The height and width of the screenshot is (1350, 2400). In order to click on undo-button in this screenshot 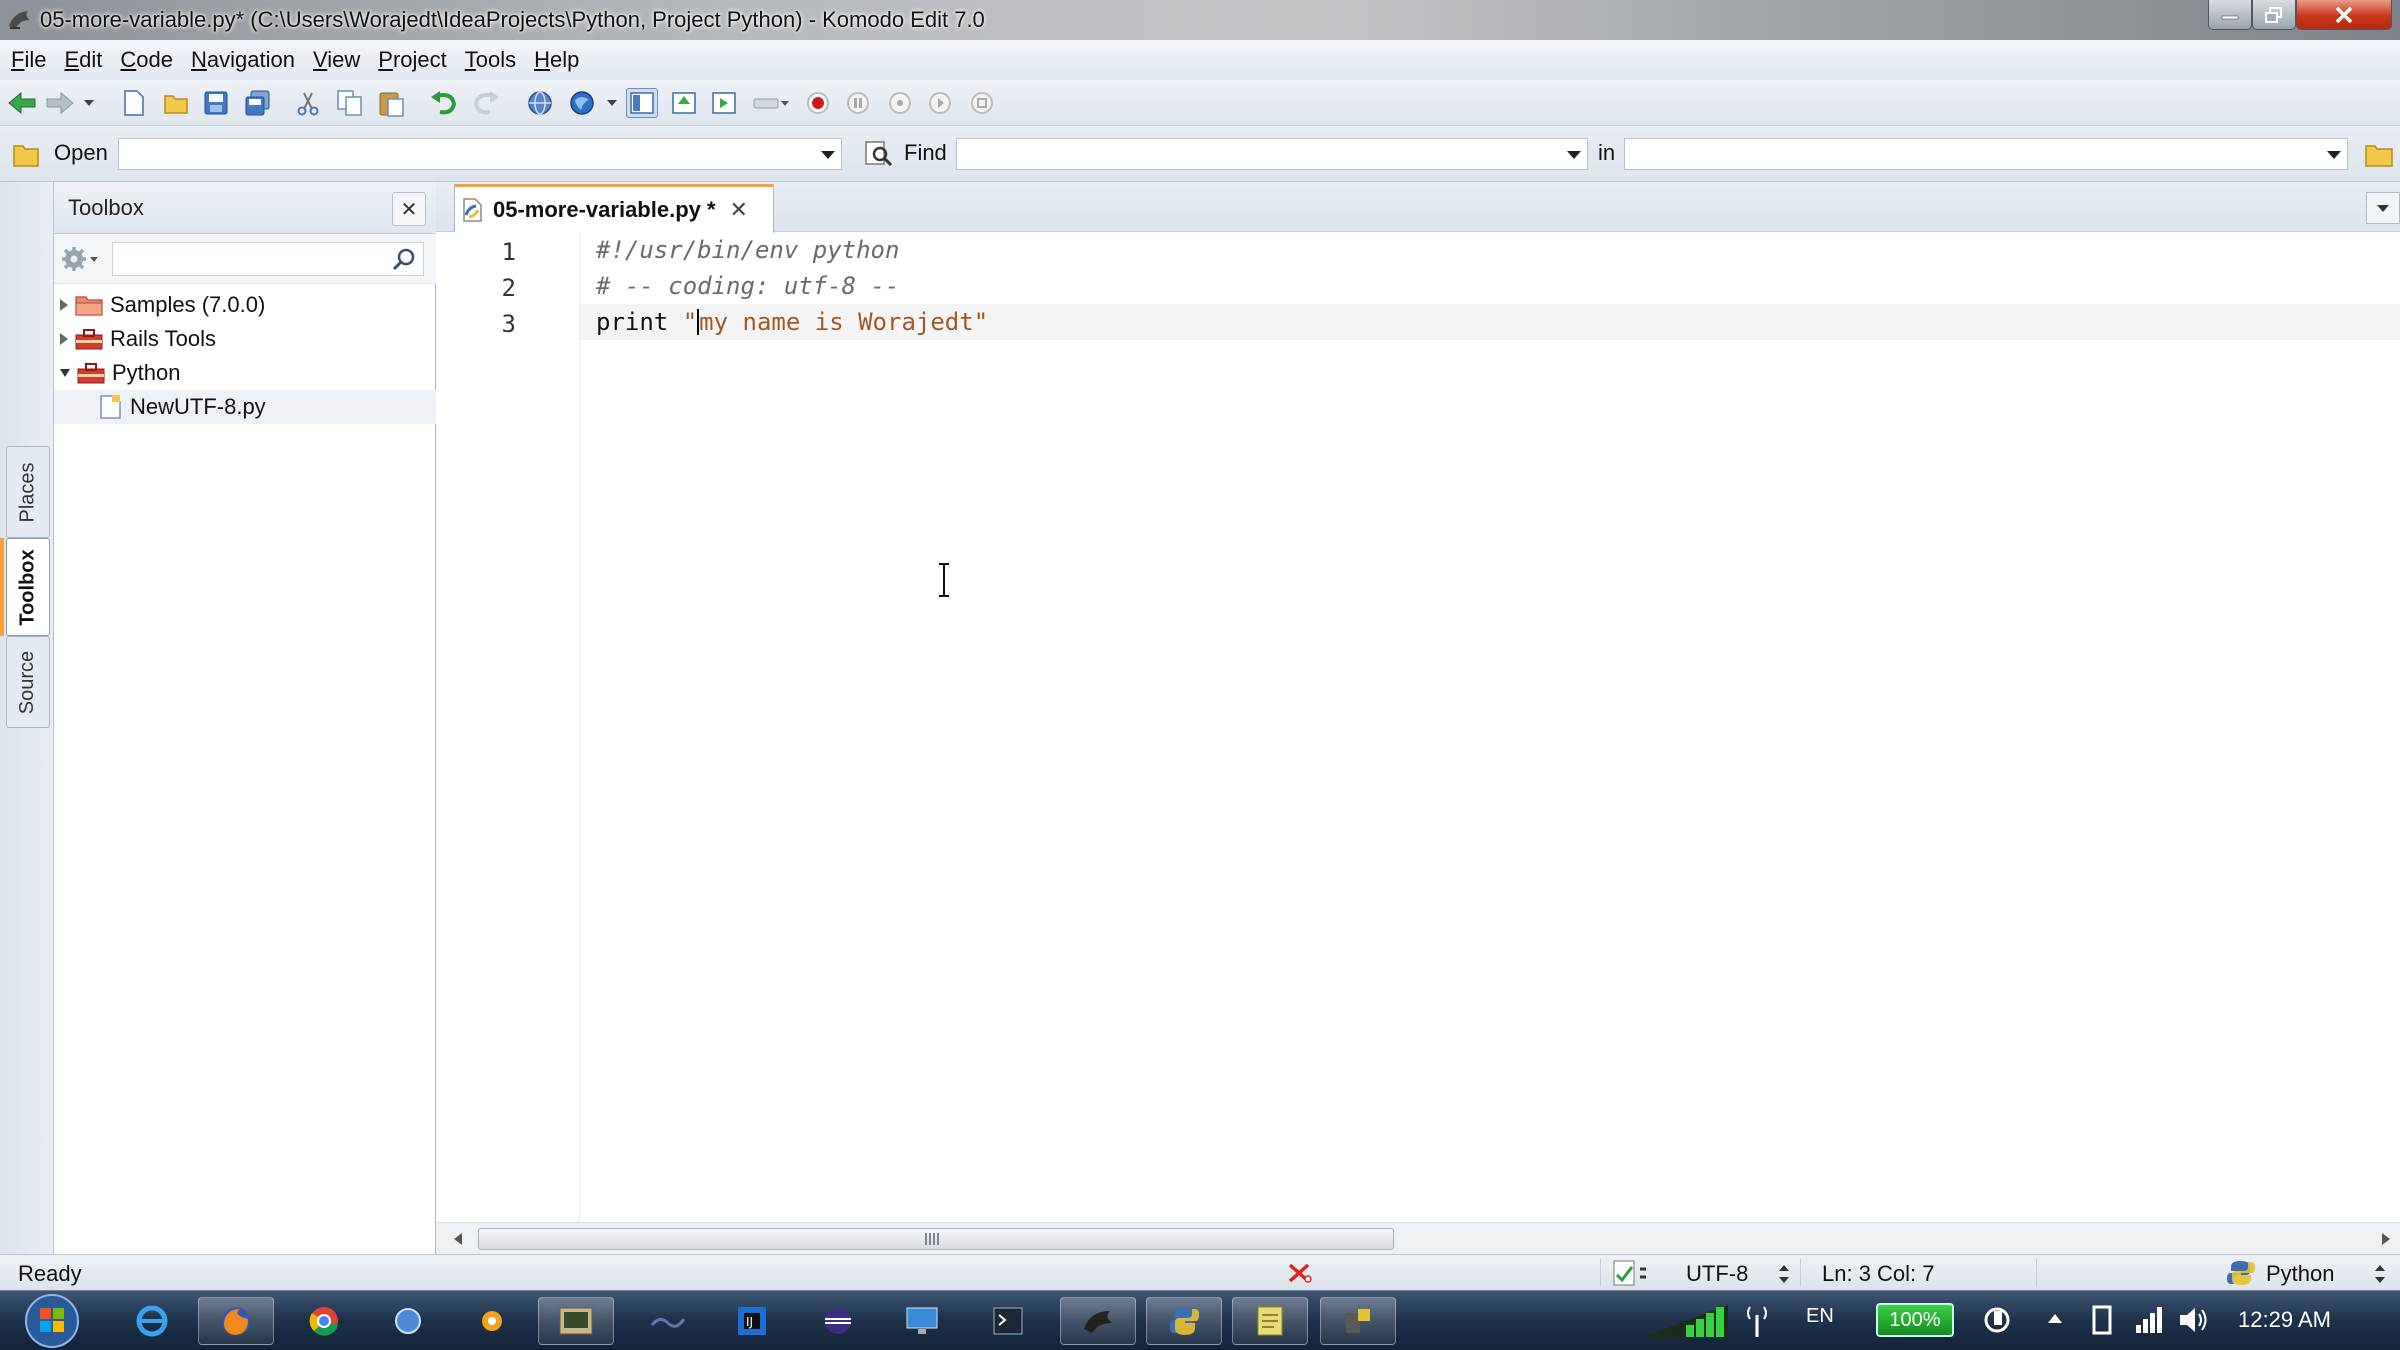, I will do `click(444, 103)`.